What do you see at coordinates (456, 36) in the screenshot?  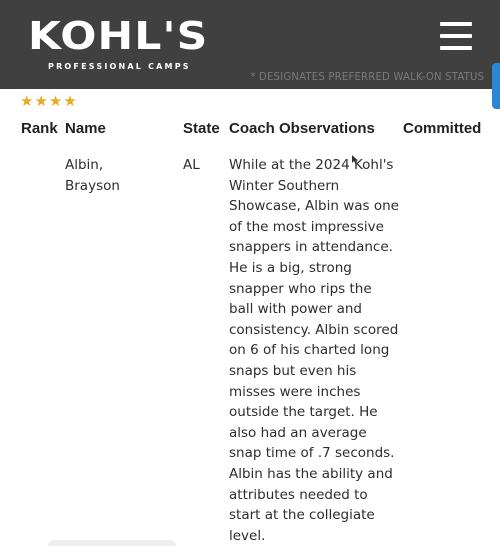 I see `hamburger-menu-icon` at bounding box center [456, 36].